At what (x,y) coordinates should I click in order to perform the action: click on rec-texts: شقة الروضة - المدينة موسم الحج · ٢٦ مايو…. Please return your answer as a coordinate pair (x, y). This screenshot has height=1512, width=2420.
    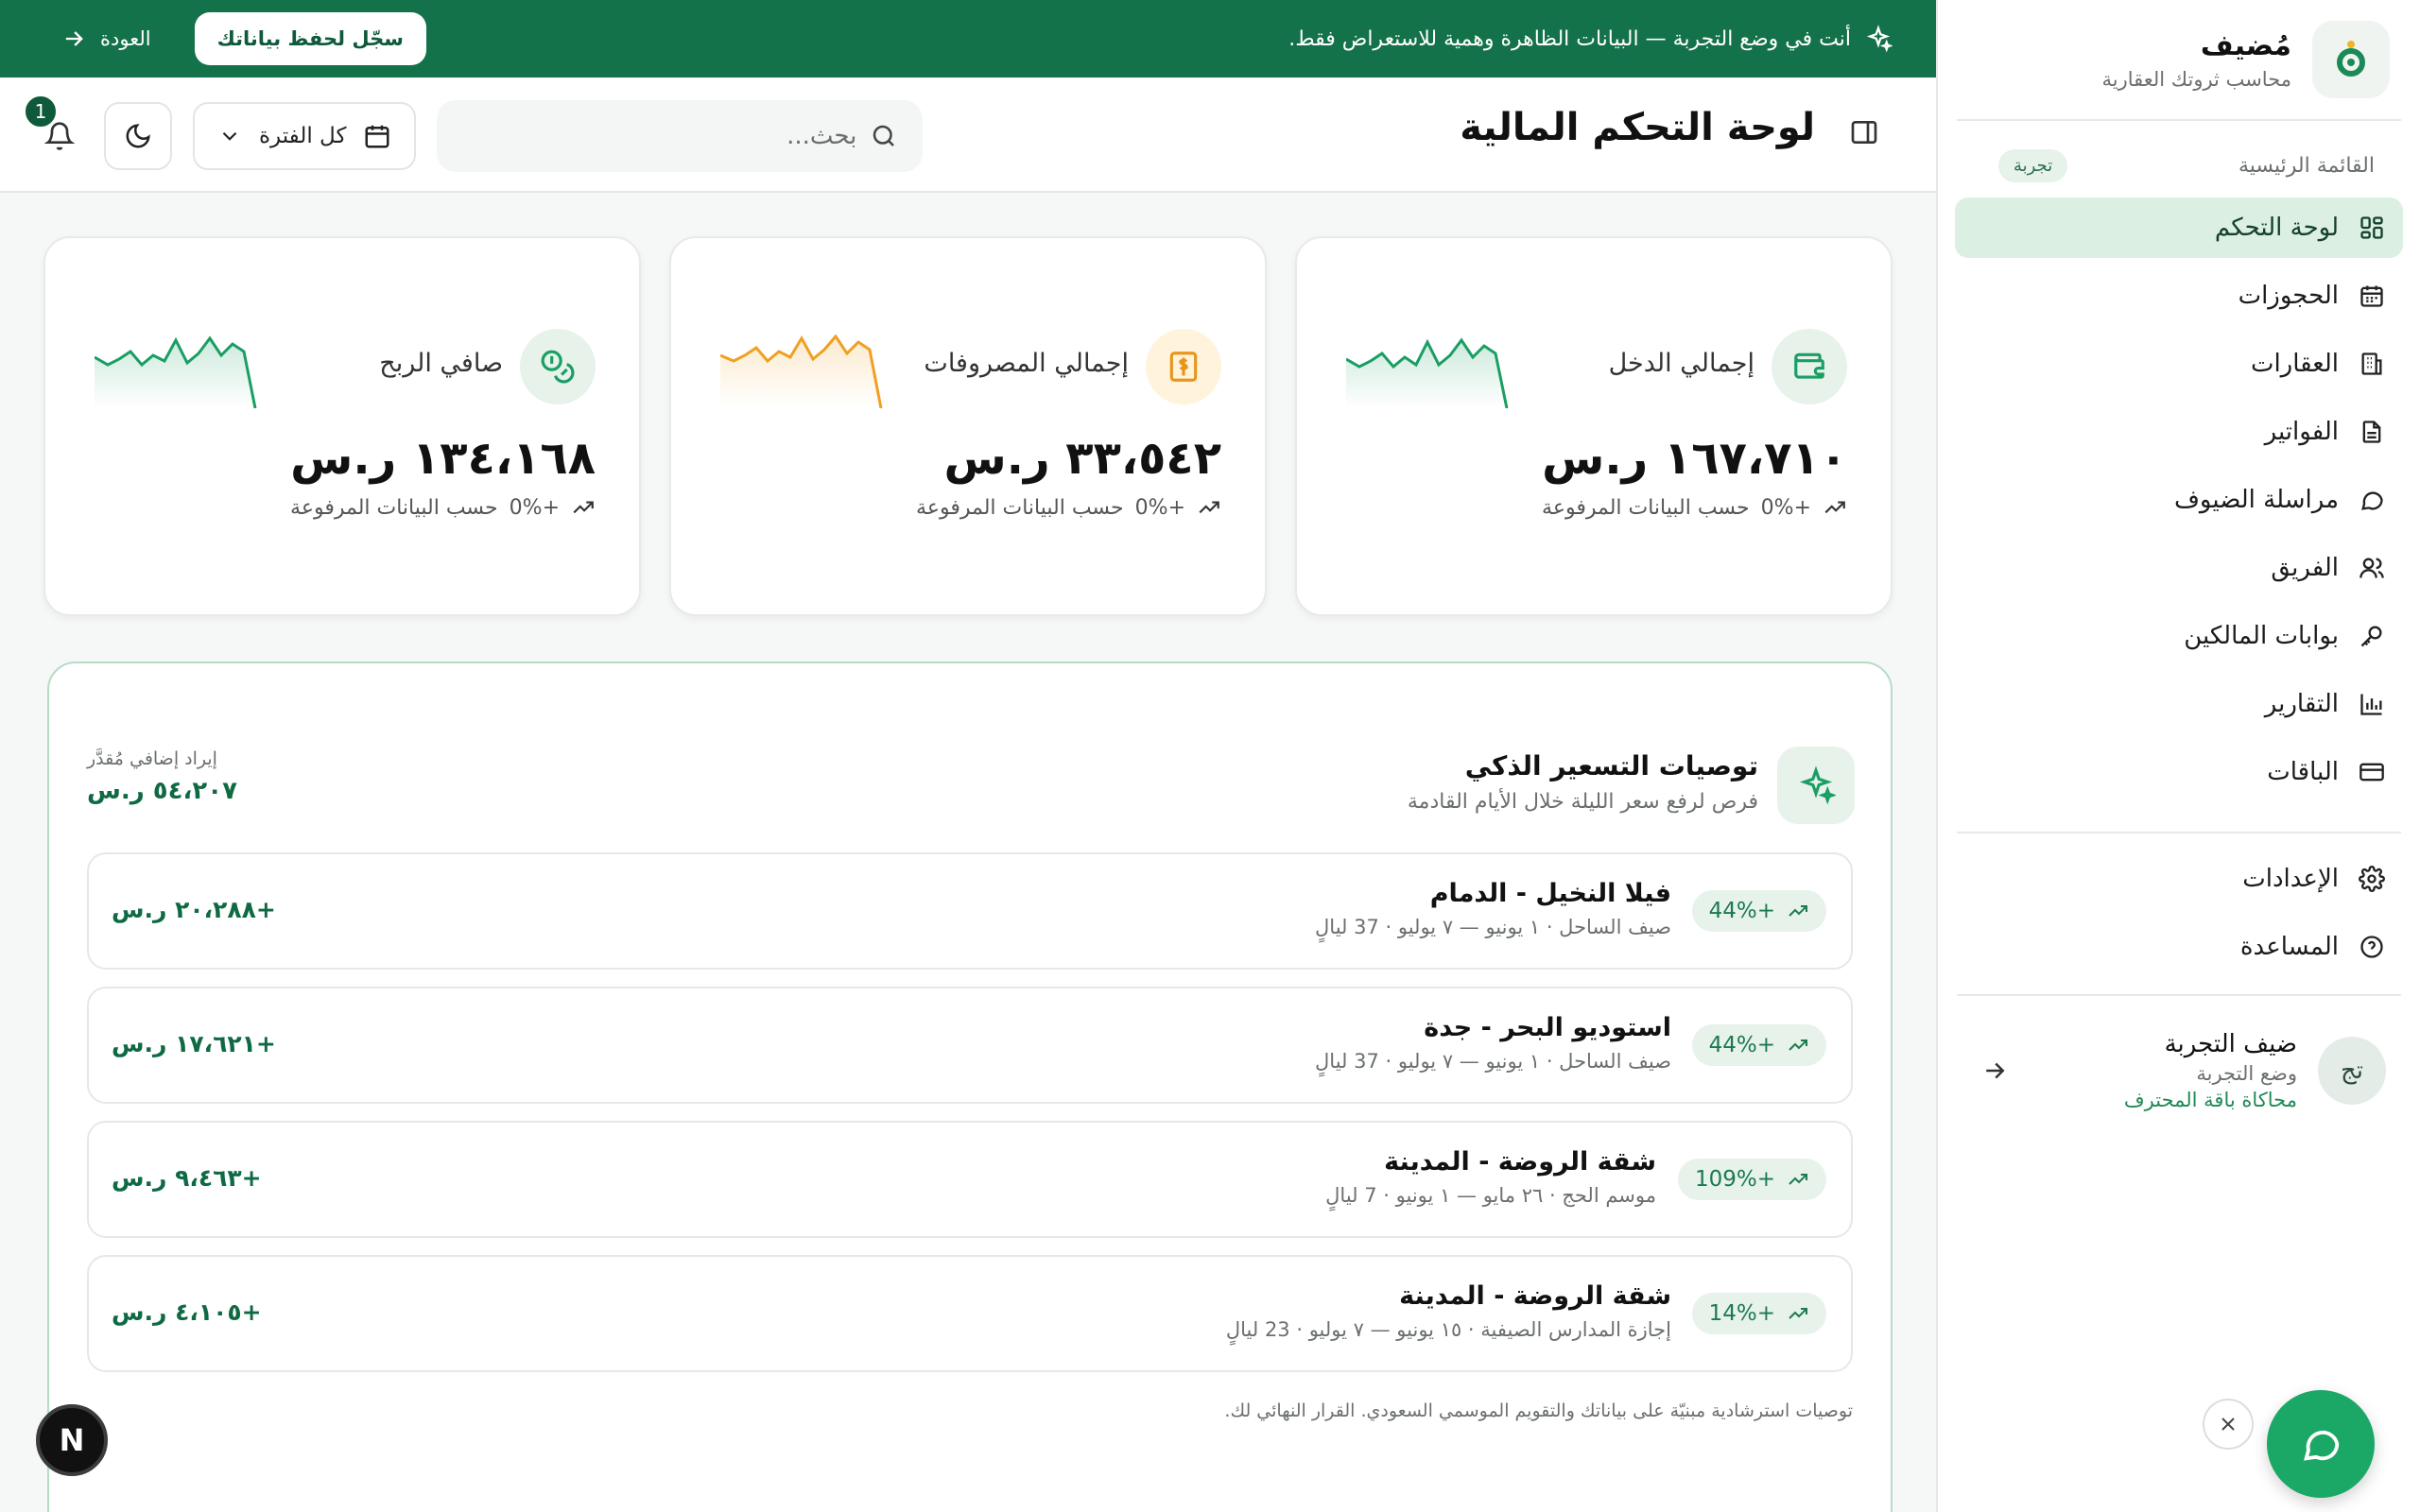
    Looking at the image, I should click on (1490, 1177).